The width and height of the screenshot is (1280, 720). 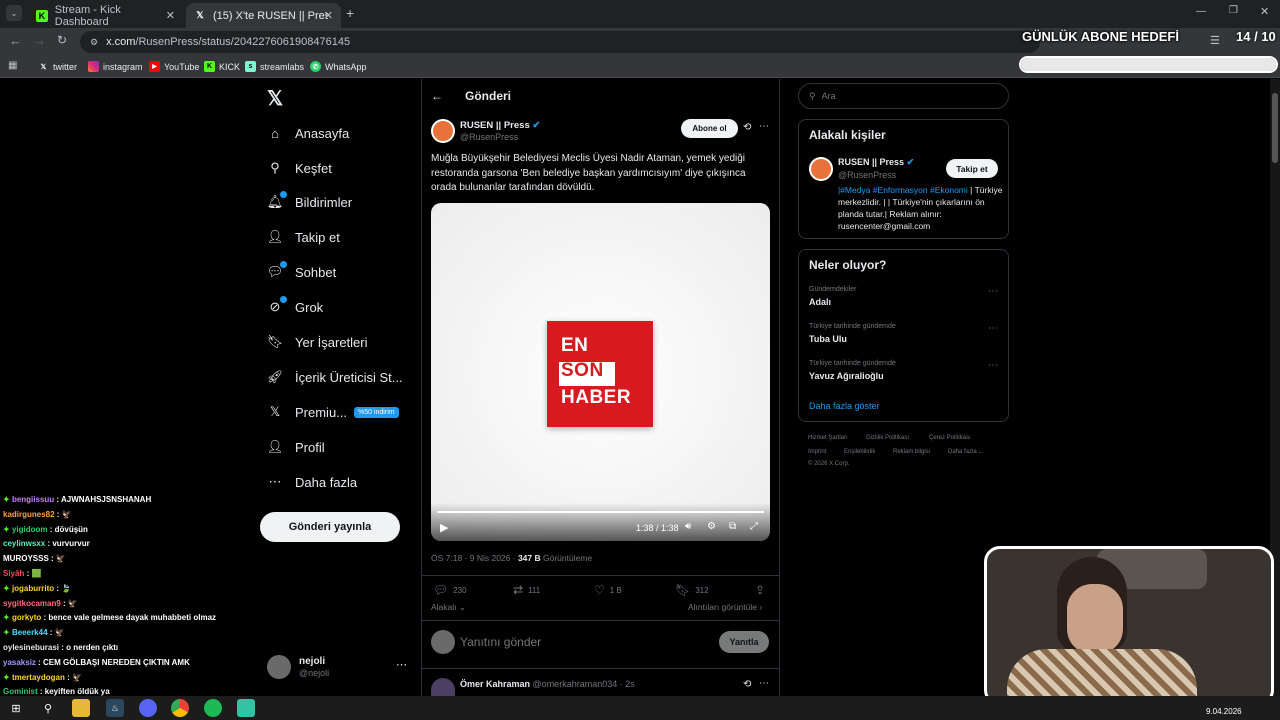 What do you see at coordinates (876, 162) in the screenshot?
I see `related-name: RUSEN || Press ✔` at bounding box center [876, 162].